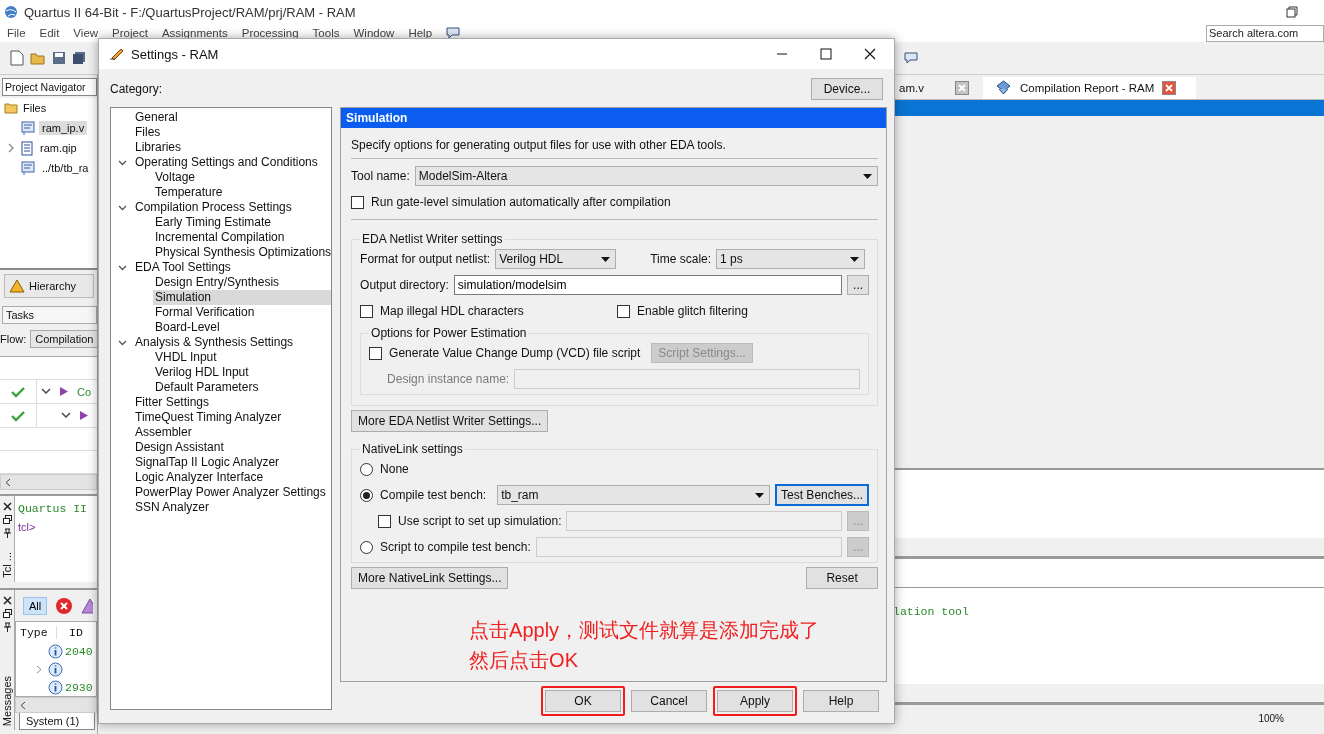 The height and width of the screenshot is (734, 1324). What do you see at coordinates (57, 721) in the screenshot?
I see `message-tab: System (1)` at bounding box center [57, 721].